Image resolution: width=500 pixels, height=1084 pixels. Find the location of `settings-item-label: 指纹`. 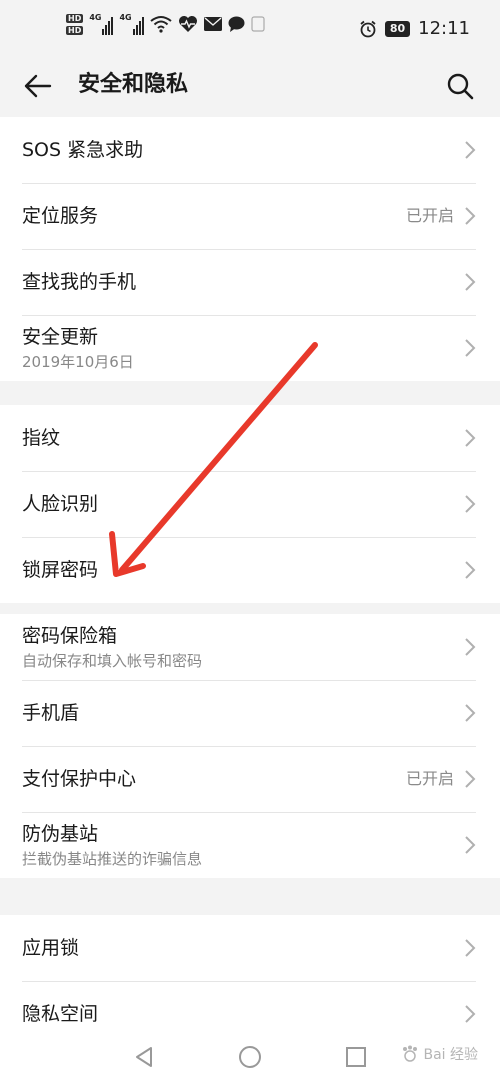

settings-item-label: 指纹 is located at coordinates (41, 438).